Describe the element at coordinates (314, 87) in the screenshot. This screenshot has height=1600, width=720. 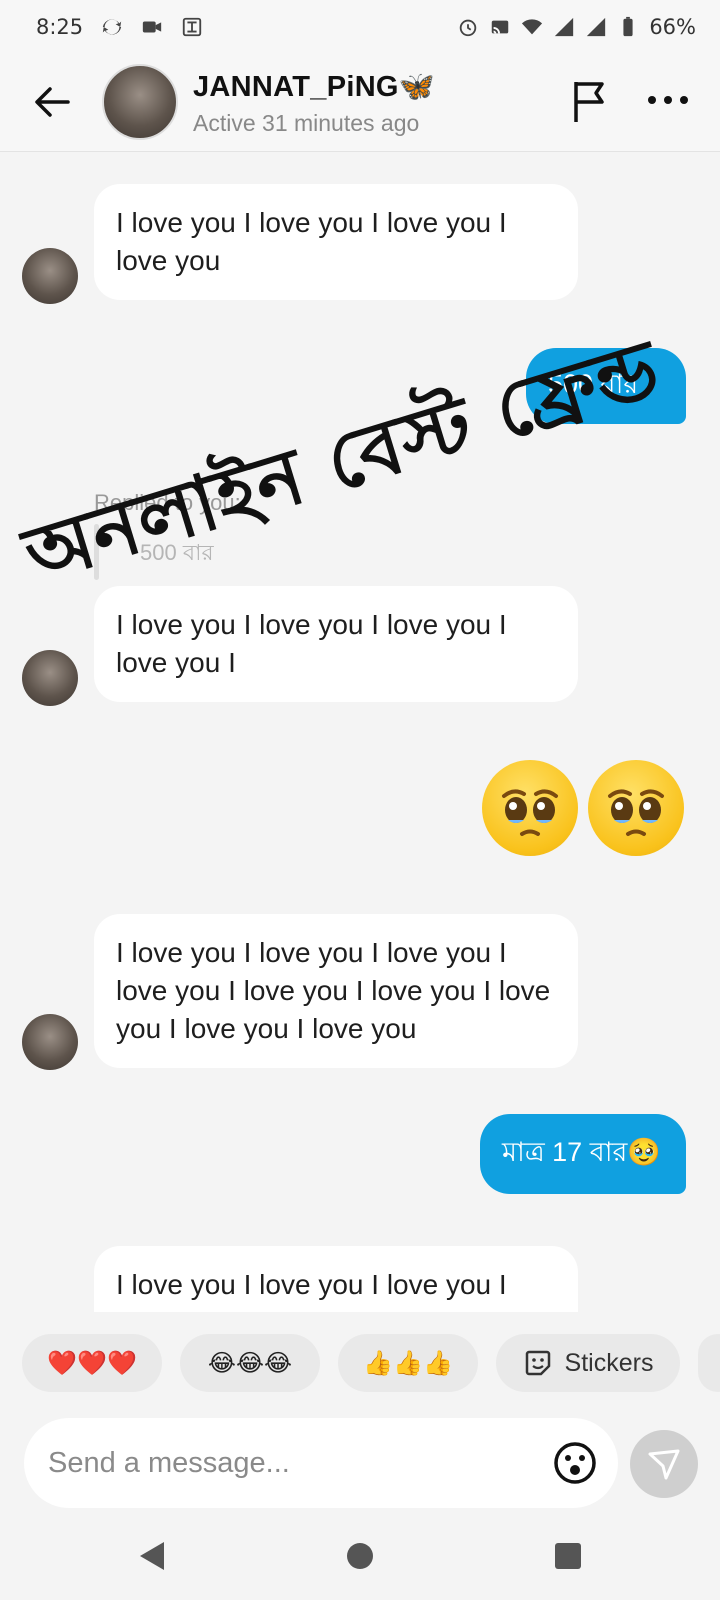
I see `contact-name: JANNAT_PiNG🦋` at that location.